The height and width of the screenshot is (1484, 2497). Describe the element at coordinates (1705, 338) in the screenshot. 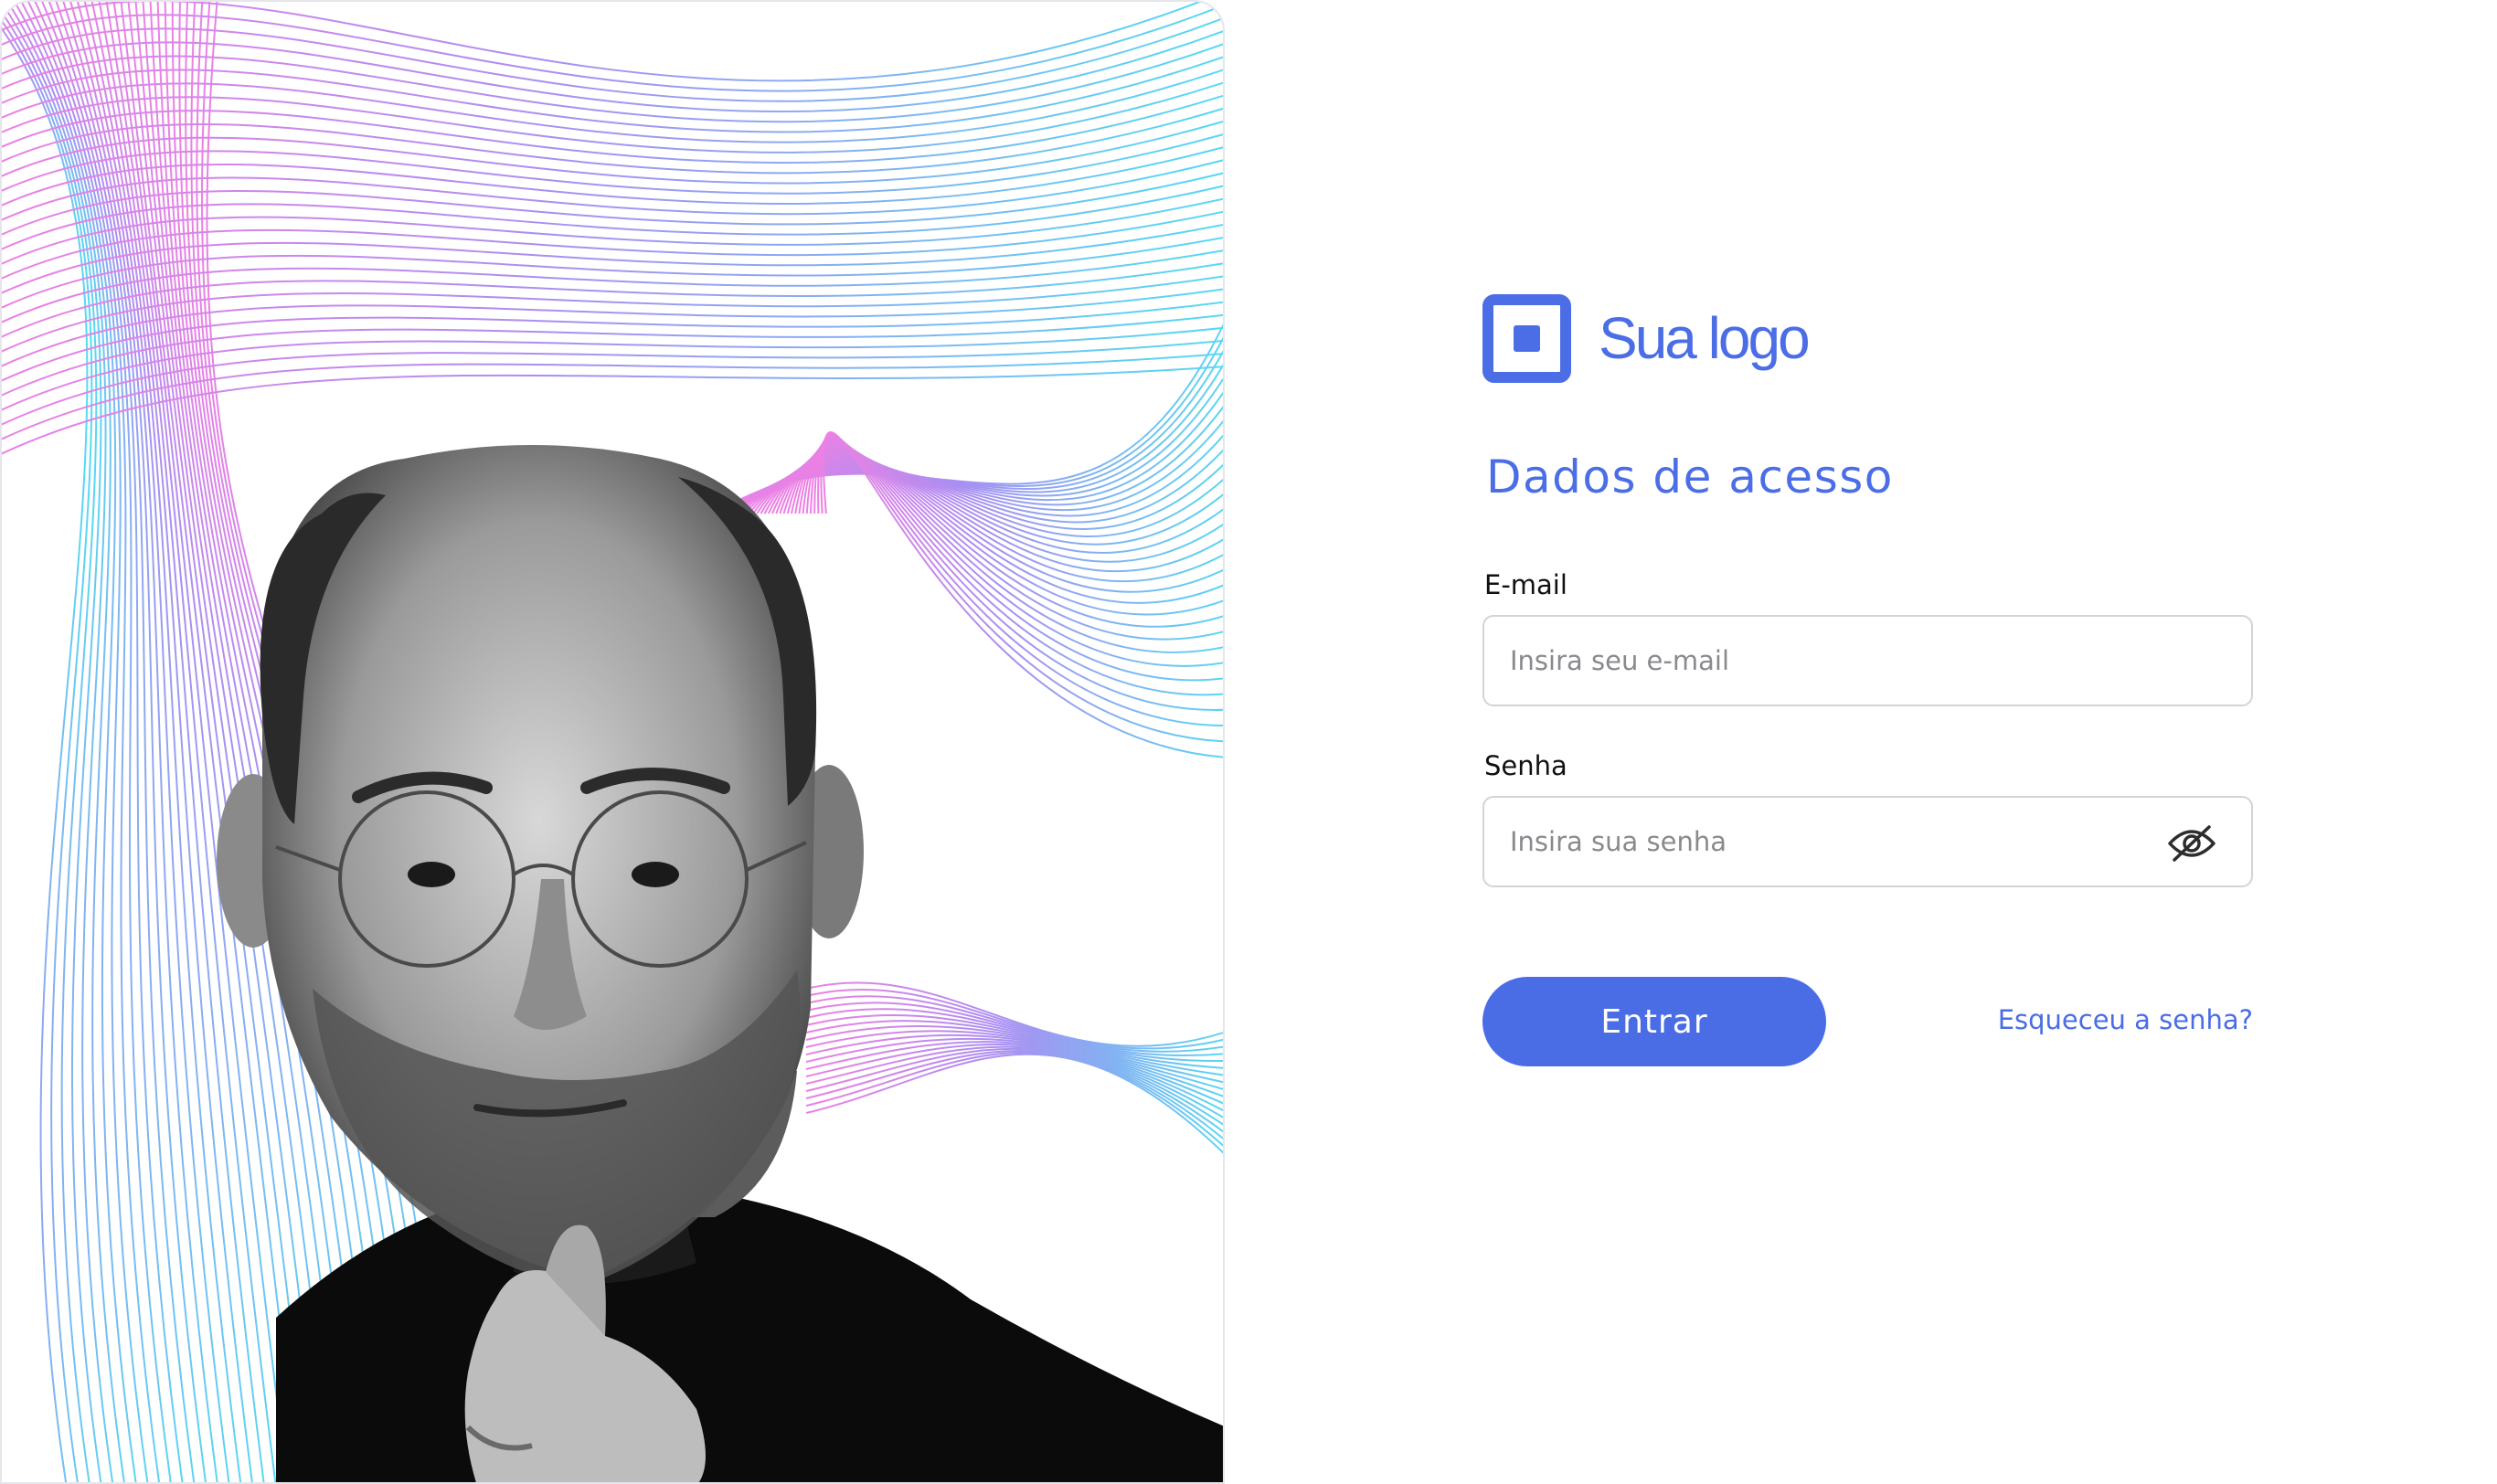

I see `logo-text: Sua logo` at that location.